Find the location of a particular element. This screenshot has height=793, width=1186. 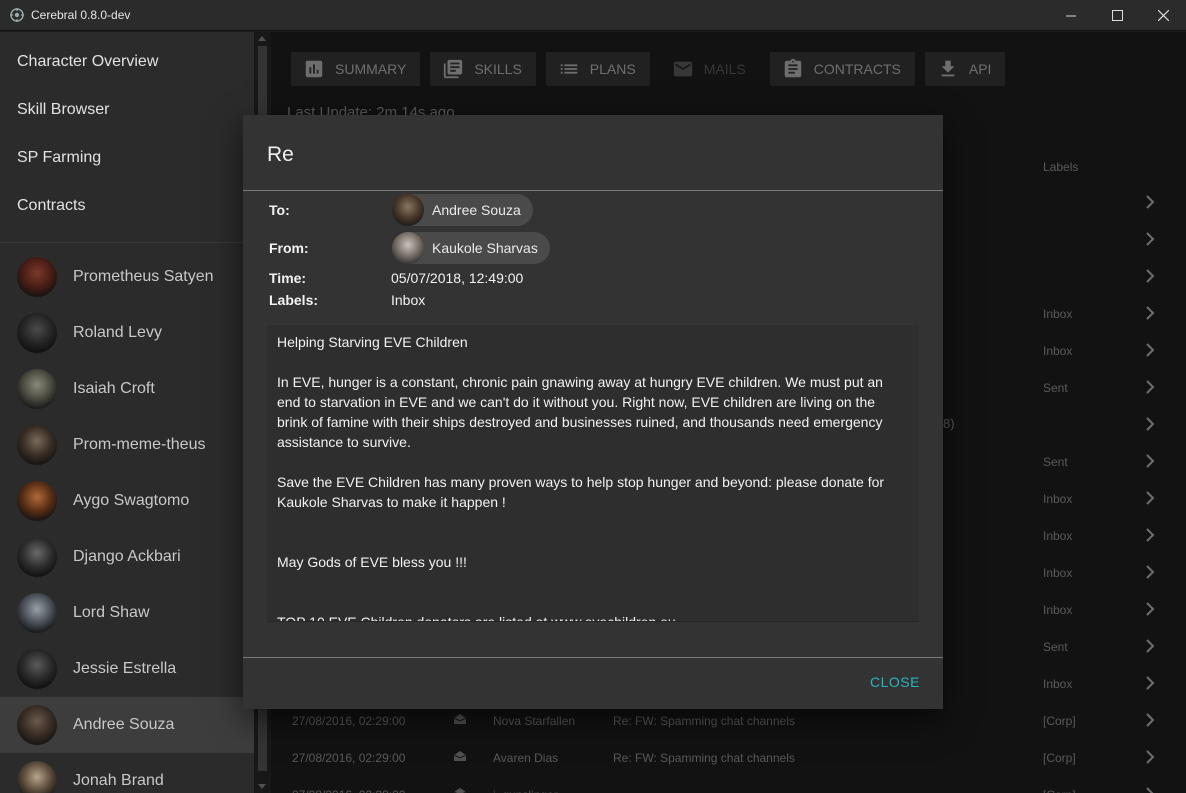

from-label: From: is located at coordinates (289, 248).